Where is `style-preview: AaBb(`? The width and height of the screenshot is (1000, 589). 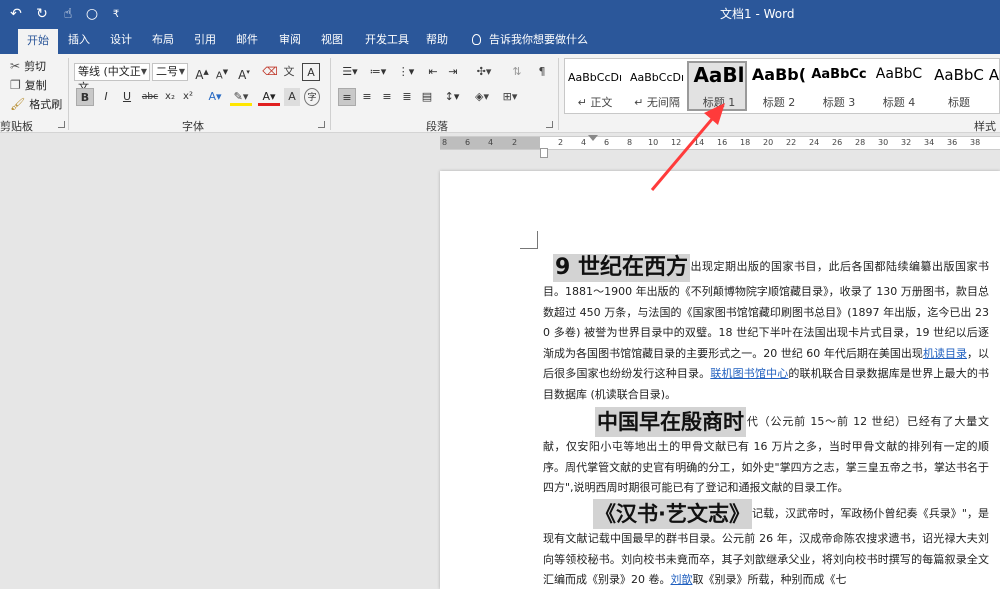
style-preview: AaBb( is located at coordinates (779, 74).